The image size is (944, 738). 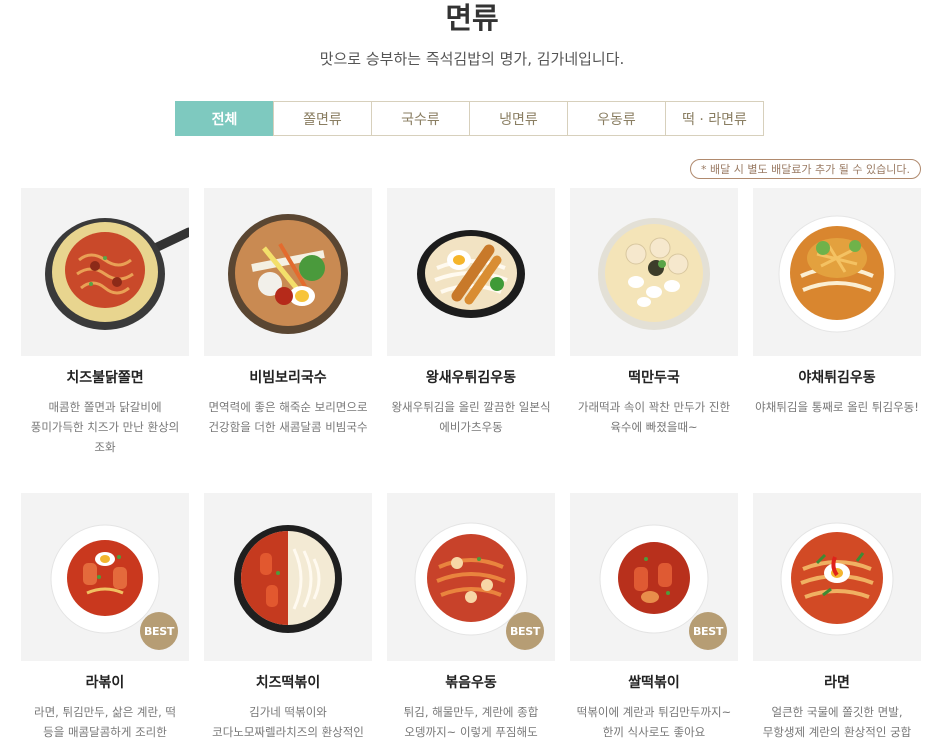 What do you see at coordinates (288, 683) in the screenshot?
I see `menu-name: 치즈떡볶이` at bounding box center [288, 683].